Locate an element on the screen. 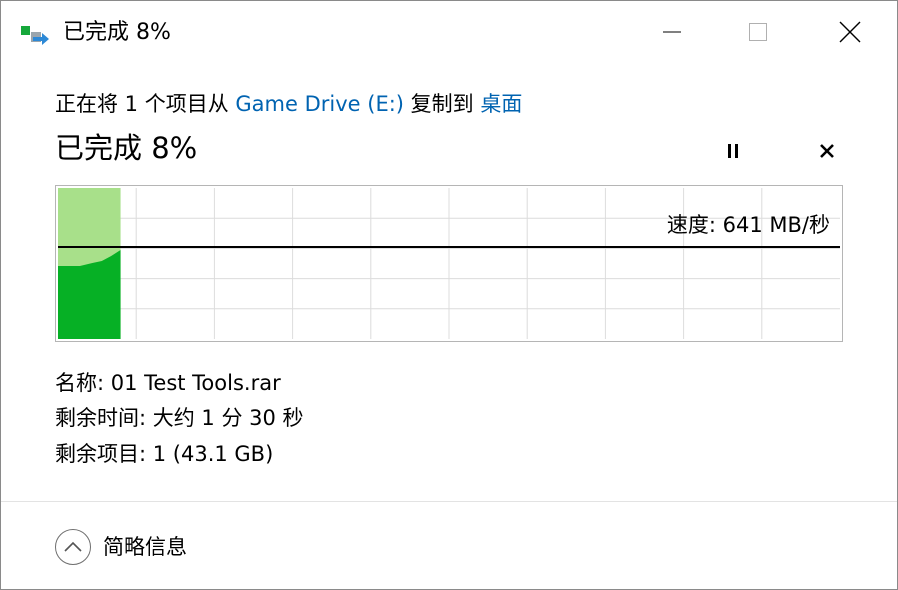 The image size is (898, 590). pause-button is located at coordinates (733, 151).